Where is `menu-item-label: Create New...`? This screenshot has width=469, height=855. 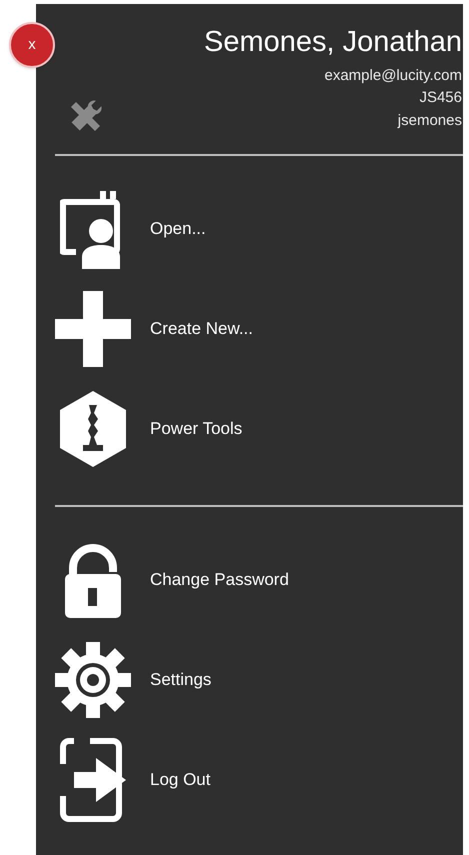 menu-item-label: Create New... is located at coordinates (201, 329).